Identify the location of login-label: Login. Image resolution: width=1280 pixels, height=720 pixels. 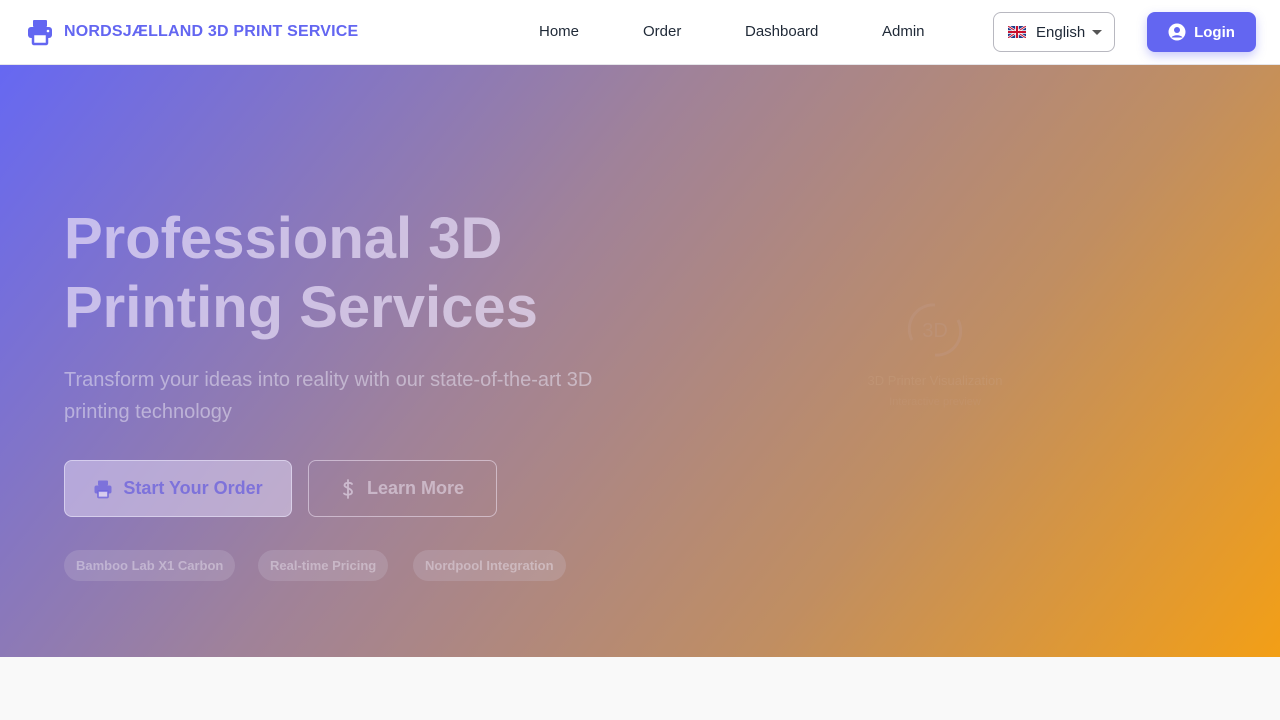
(1214, 32).